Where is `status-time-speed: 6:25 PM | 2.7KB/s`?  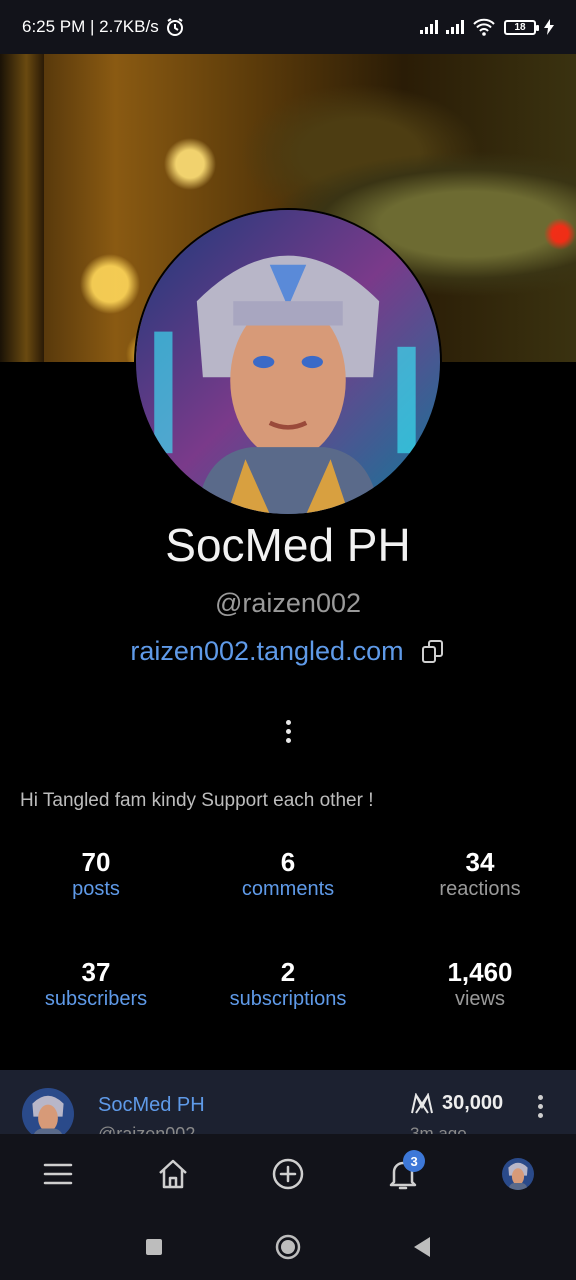 status-time-speed: 6:25 PM | 2.7KB/s is located at coordinates (90, 26).